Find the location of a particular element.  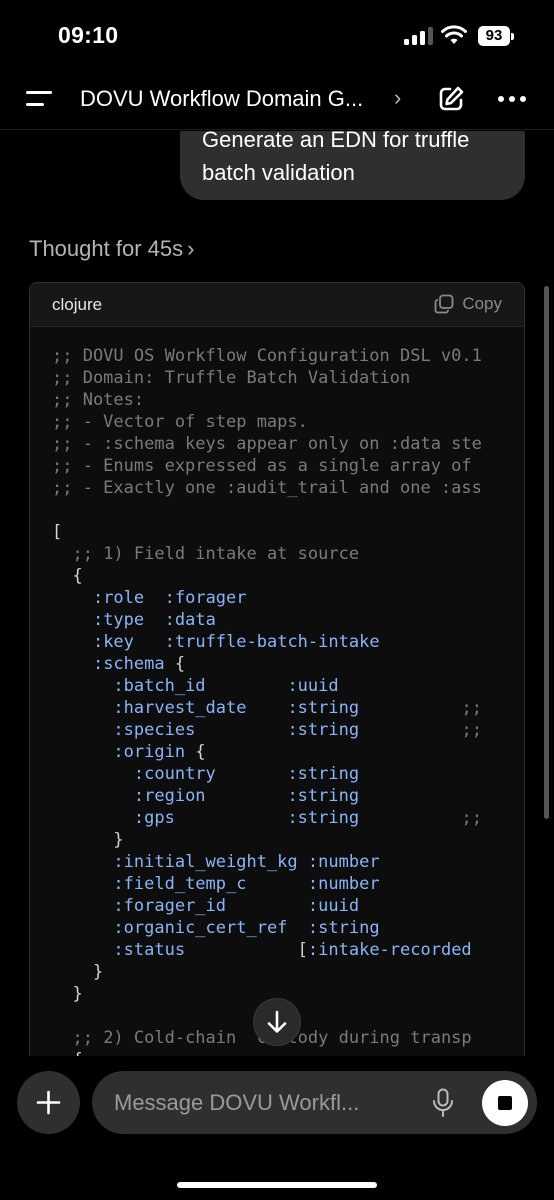

battery-level: 93 is located at coordinates (494, 36).